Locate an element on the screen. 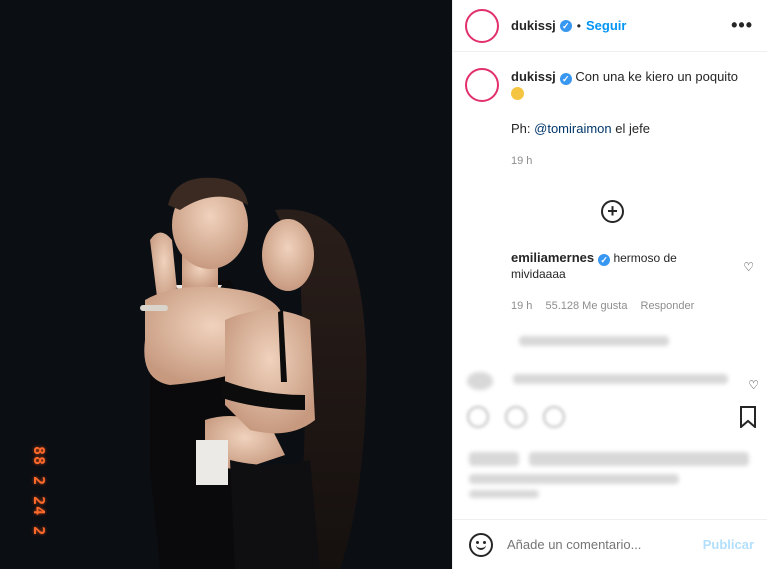  commenter-avatar is located at coordinates (481, 266).